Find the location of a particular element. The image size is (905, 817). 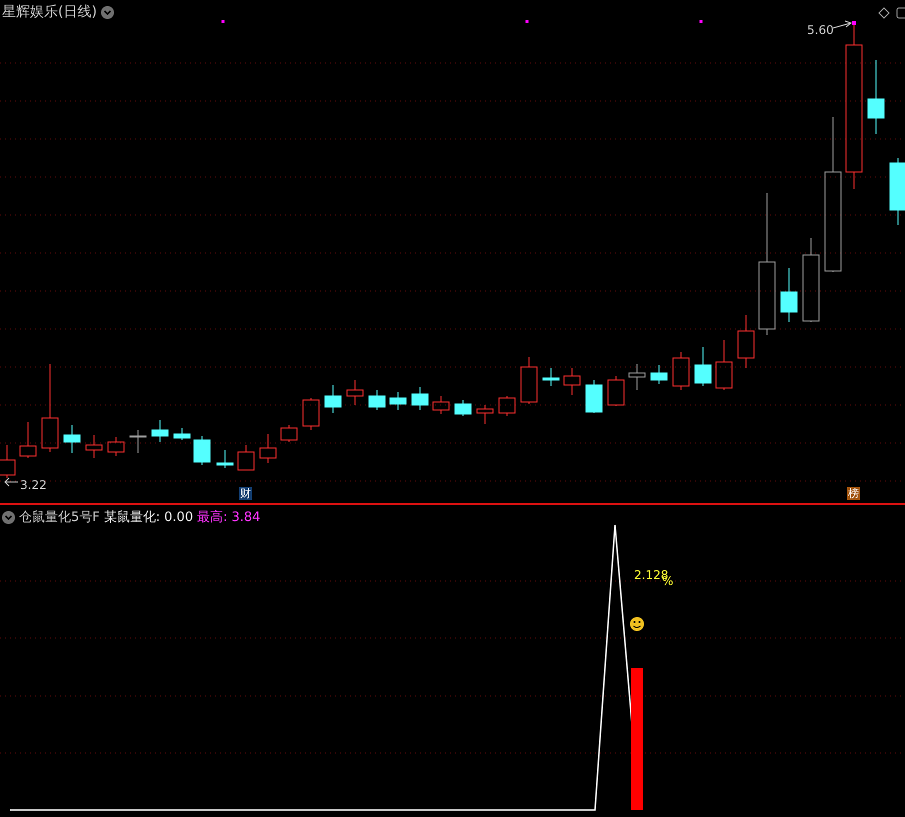

smiley-icon is located at coordinates (637, 624).